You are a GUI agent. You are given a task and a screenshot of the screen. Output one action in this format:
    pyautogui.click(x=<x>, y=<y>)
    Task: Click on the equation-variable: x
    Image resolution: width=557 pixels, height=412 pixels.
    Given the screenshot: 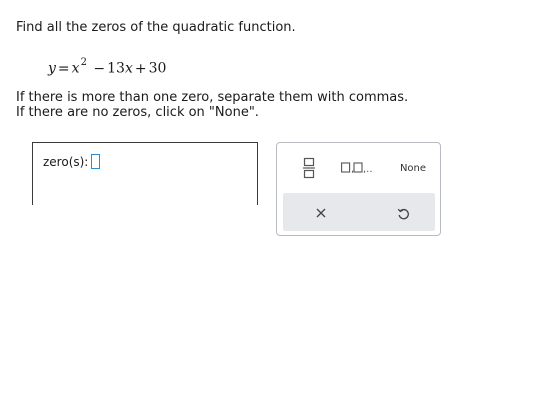 What is the action you would take?
    pyautogui.click(x=75, y=68)
    